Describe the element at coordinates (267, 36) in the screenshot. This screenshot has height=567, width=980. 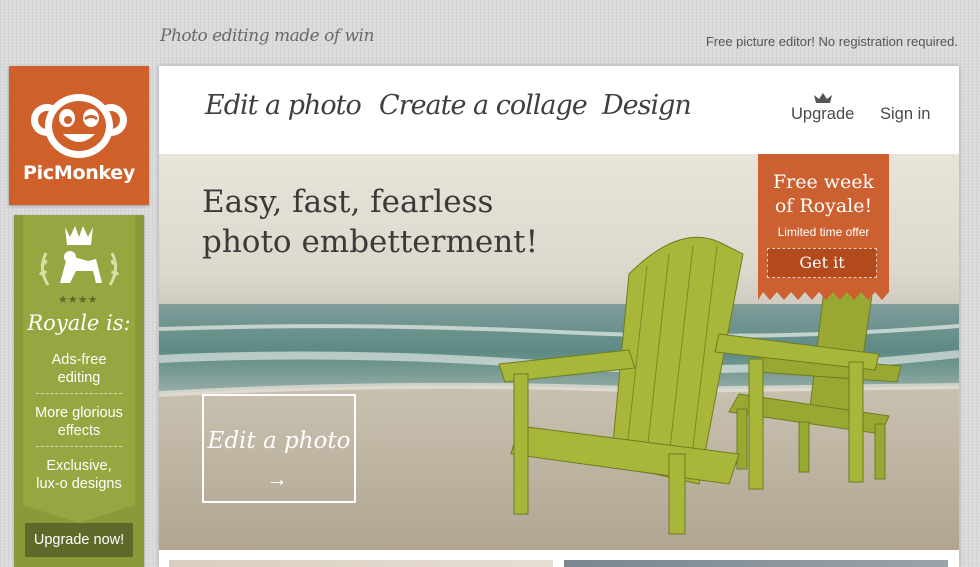
I see `tagline: Photo editing made of win` at that location.